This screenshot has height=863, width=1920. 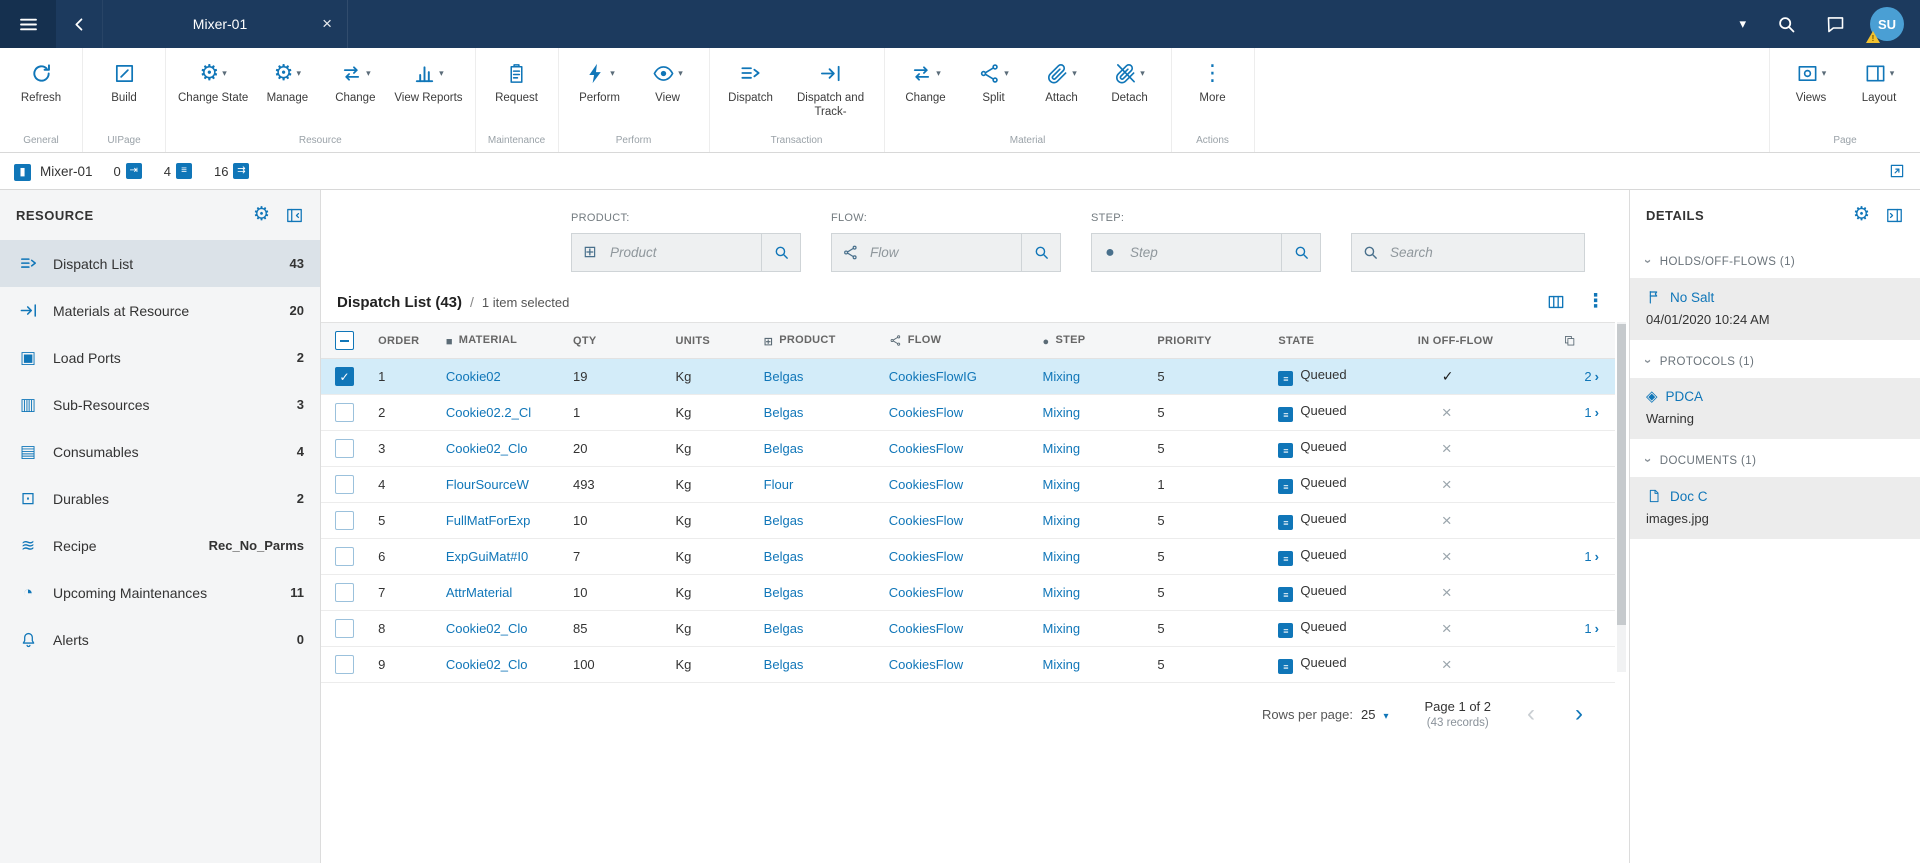 What do you see at coordinates (160, 498) in the screenshot?
I see `sidebar-item-durables: ⊡ Durables 2` at bounding box center [160, 498].